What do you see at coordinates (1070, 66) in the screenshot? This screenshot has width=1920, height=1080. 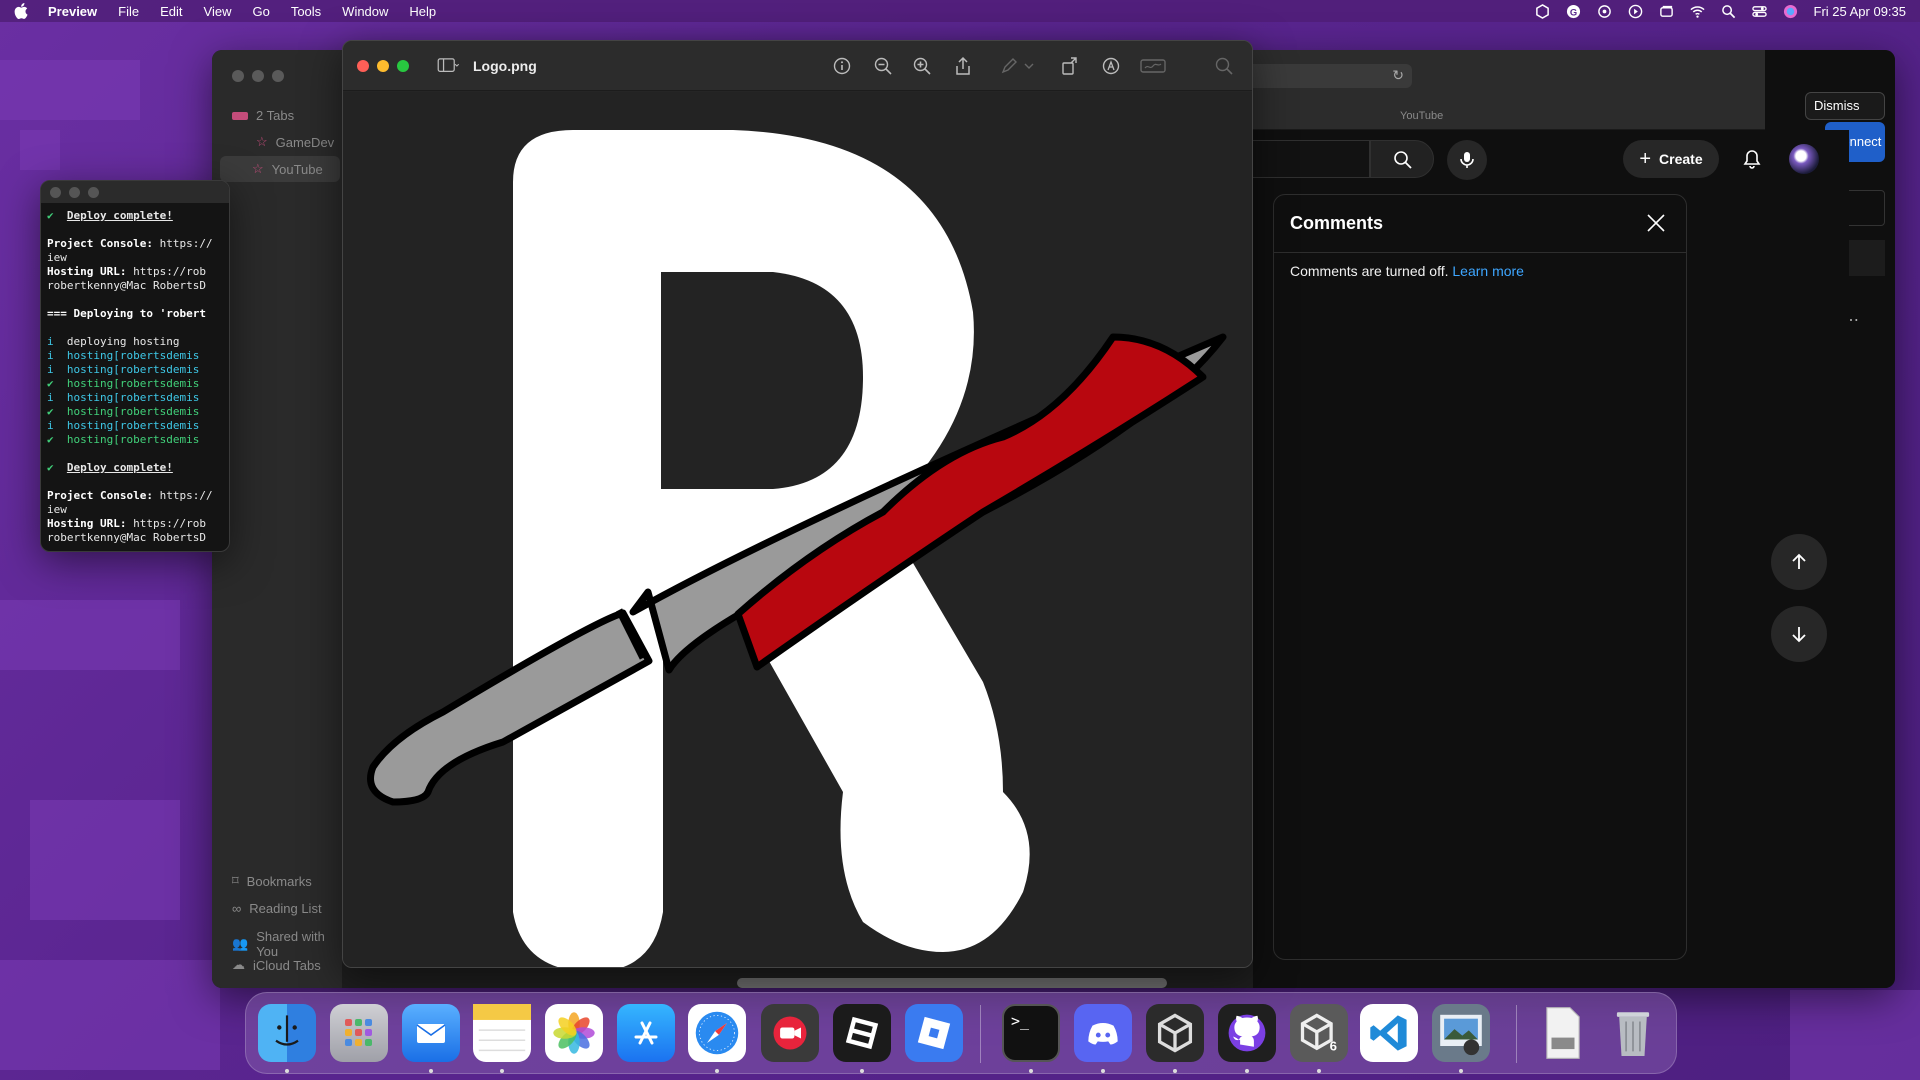 I see `rotate-icon` at bounding box center [1070, 66].